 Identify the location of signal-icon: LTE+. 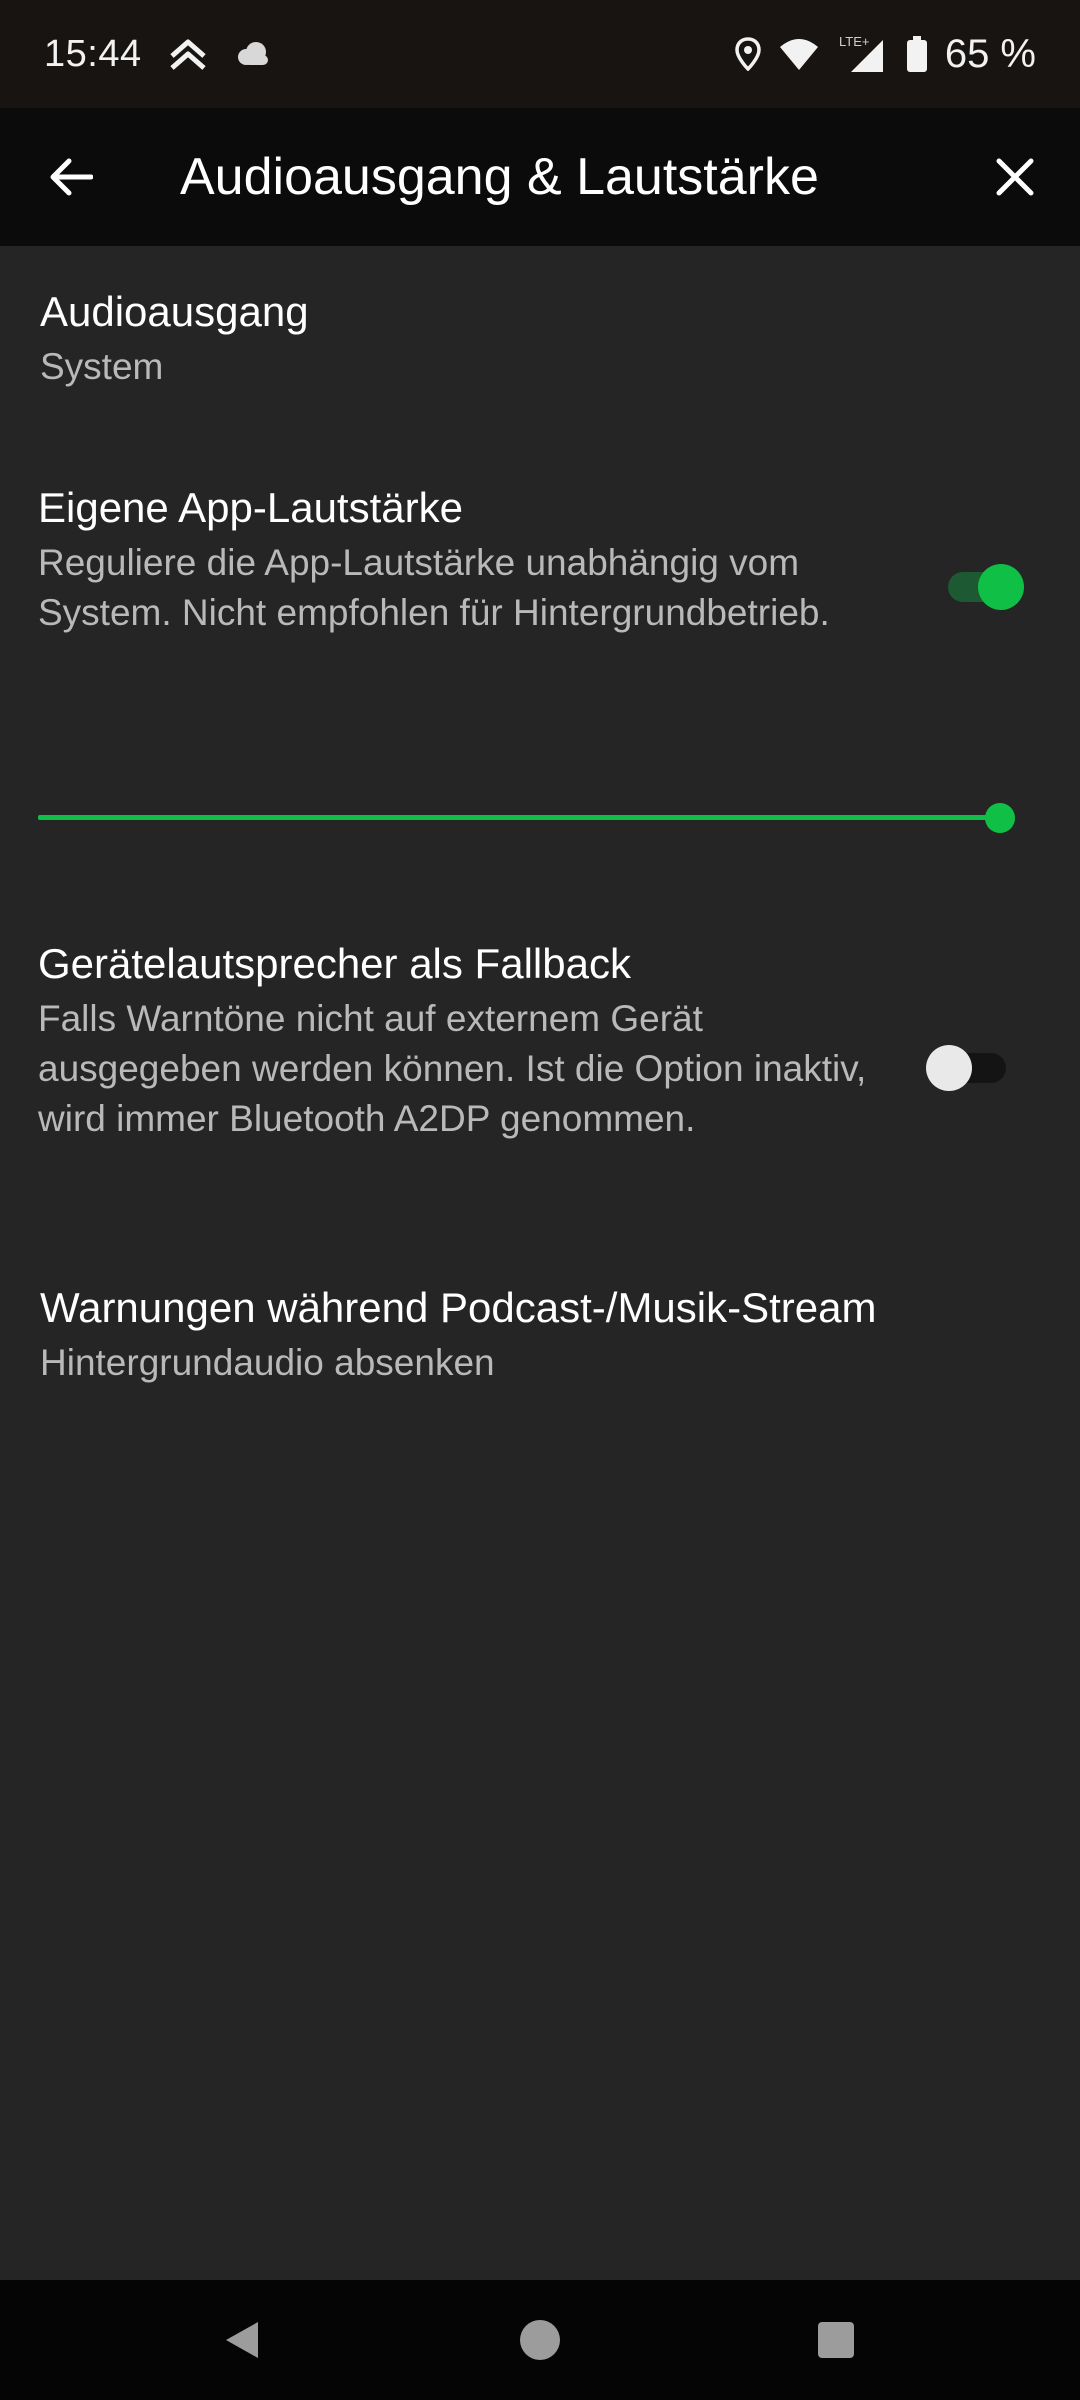
(863, 54).